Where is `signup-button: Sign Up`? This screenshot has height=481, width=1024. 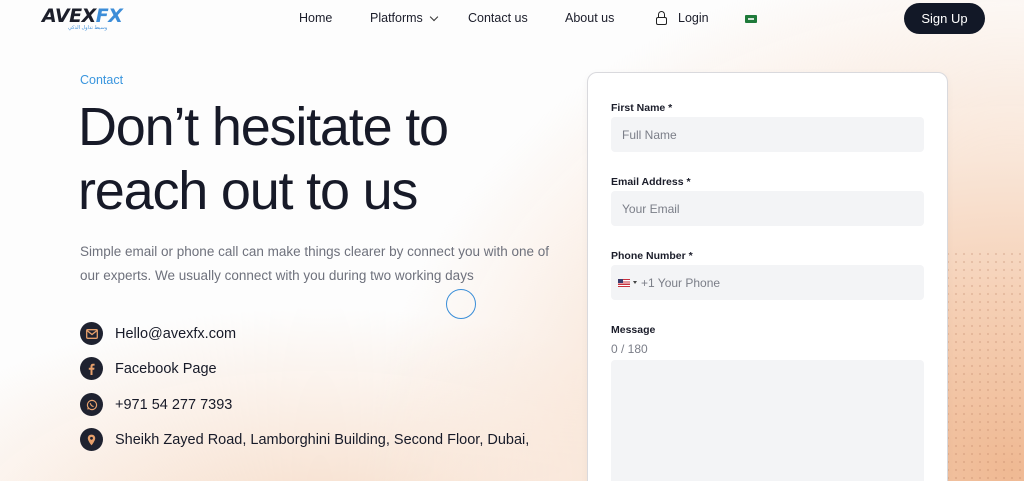 signup-button: Sign Up is located at coordinates (944, 18).